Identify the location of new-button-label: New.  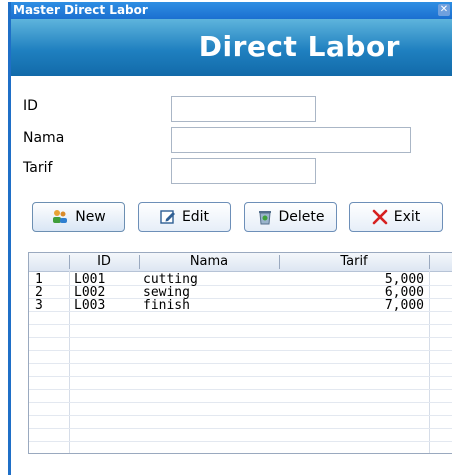
(90, 217).